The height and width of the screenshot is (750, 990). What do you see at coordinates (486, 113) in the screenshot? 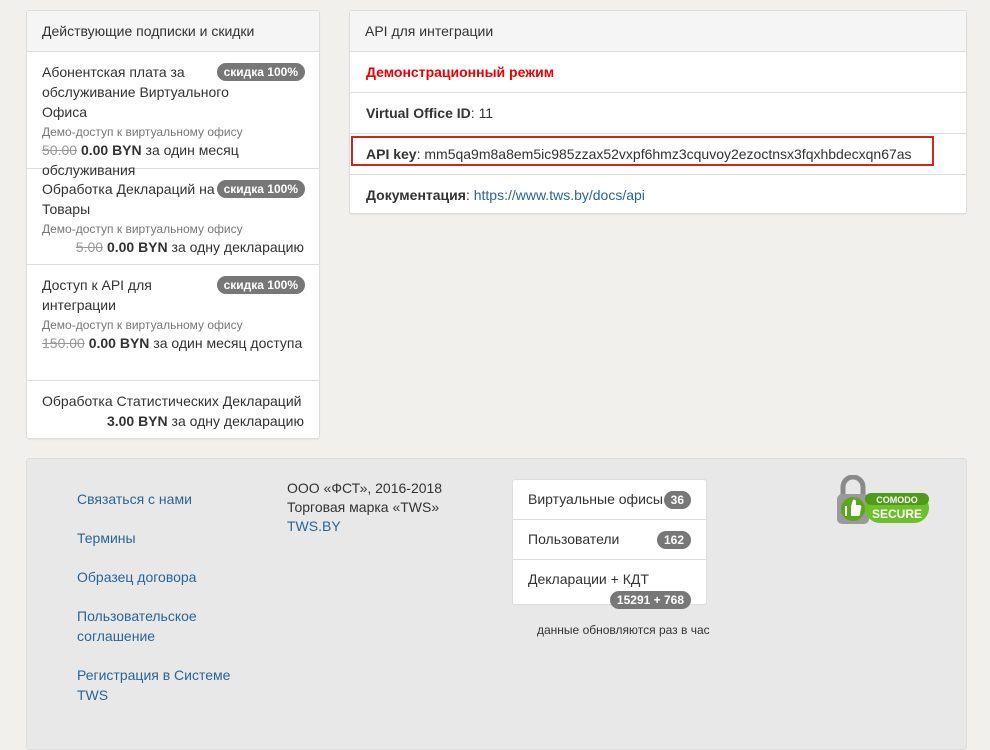
I see `virtual-office-id: 11` at bounding box center [486, 113].